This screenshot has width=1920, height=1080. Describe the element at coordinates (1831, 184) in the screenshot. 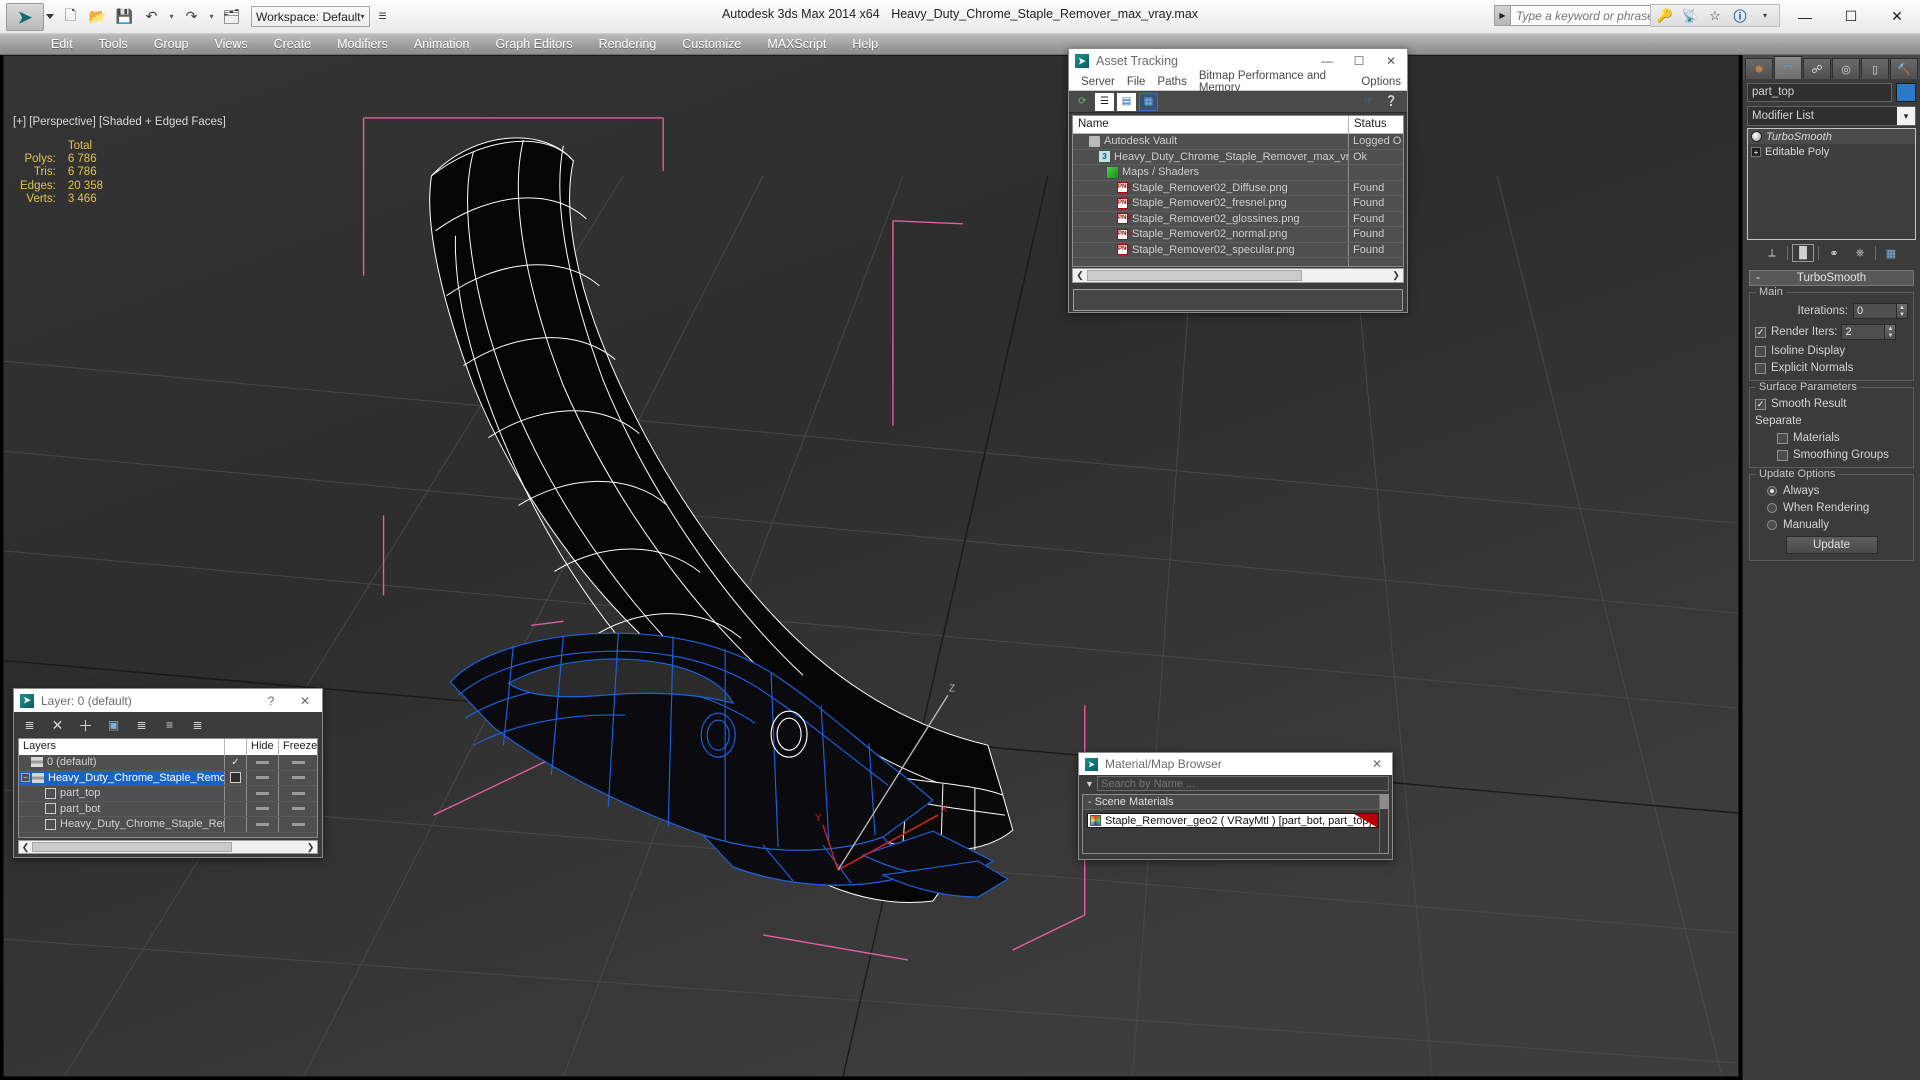

I see `modifier-stack: TurboSmooth + Editable Poly` at that location.